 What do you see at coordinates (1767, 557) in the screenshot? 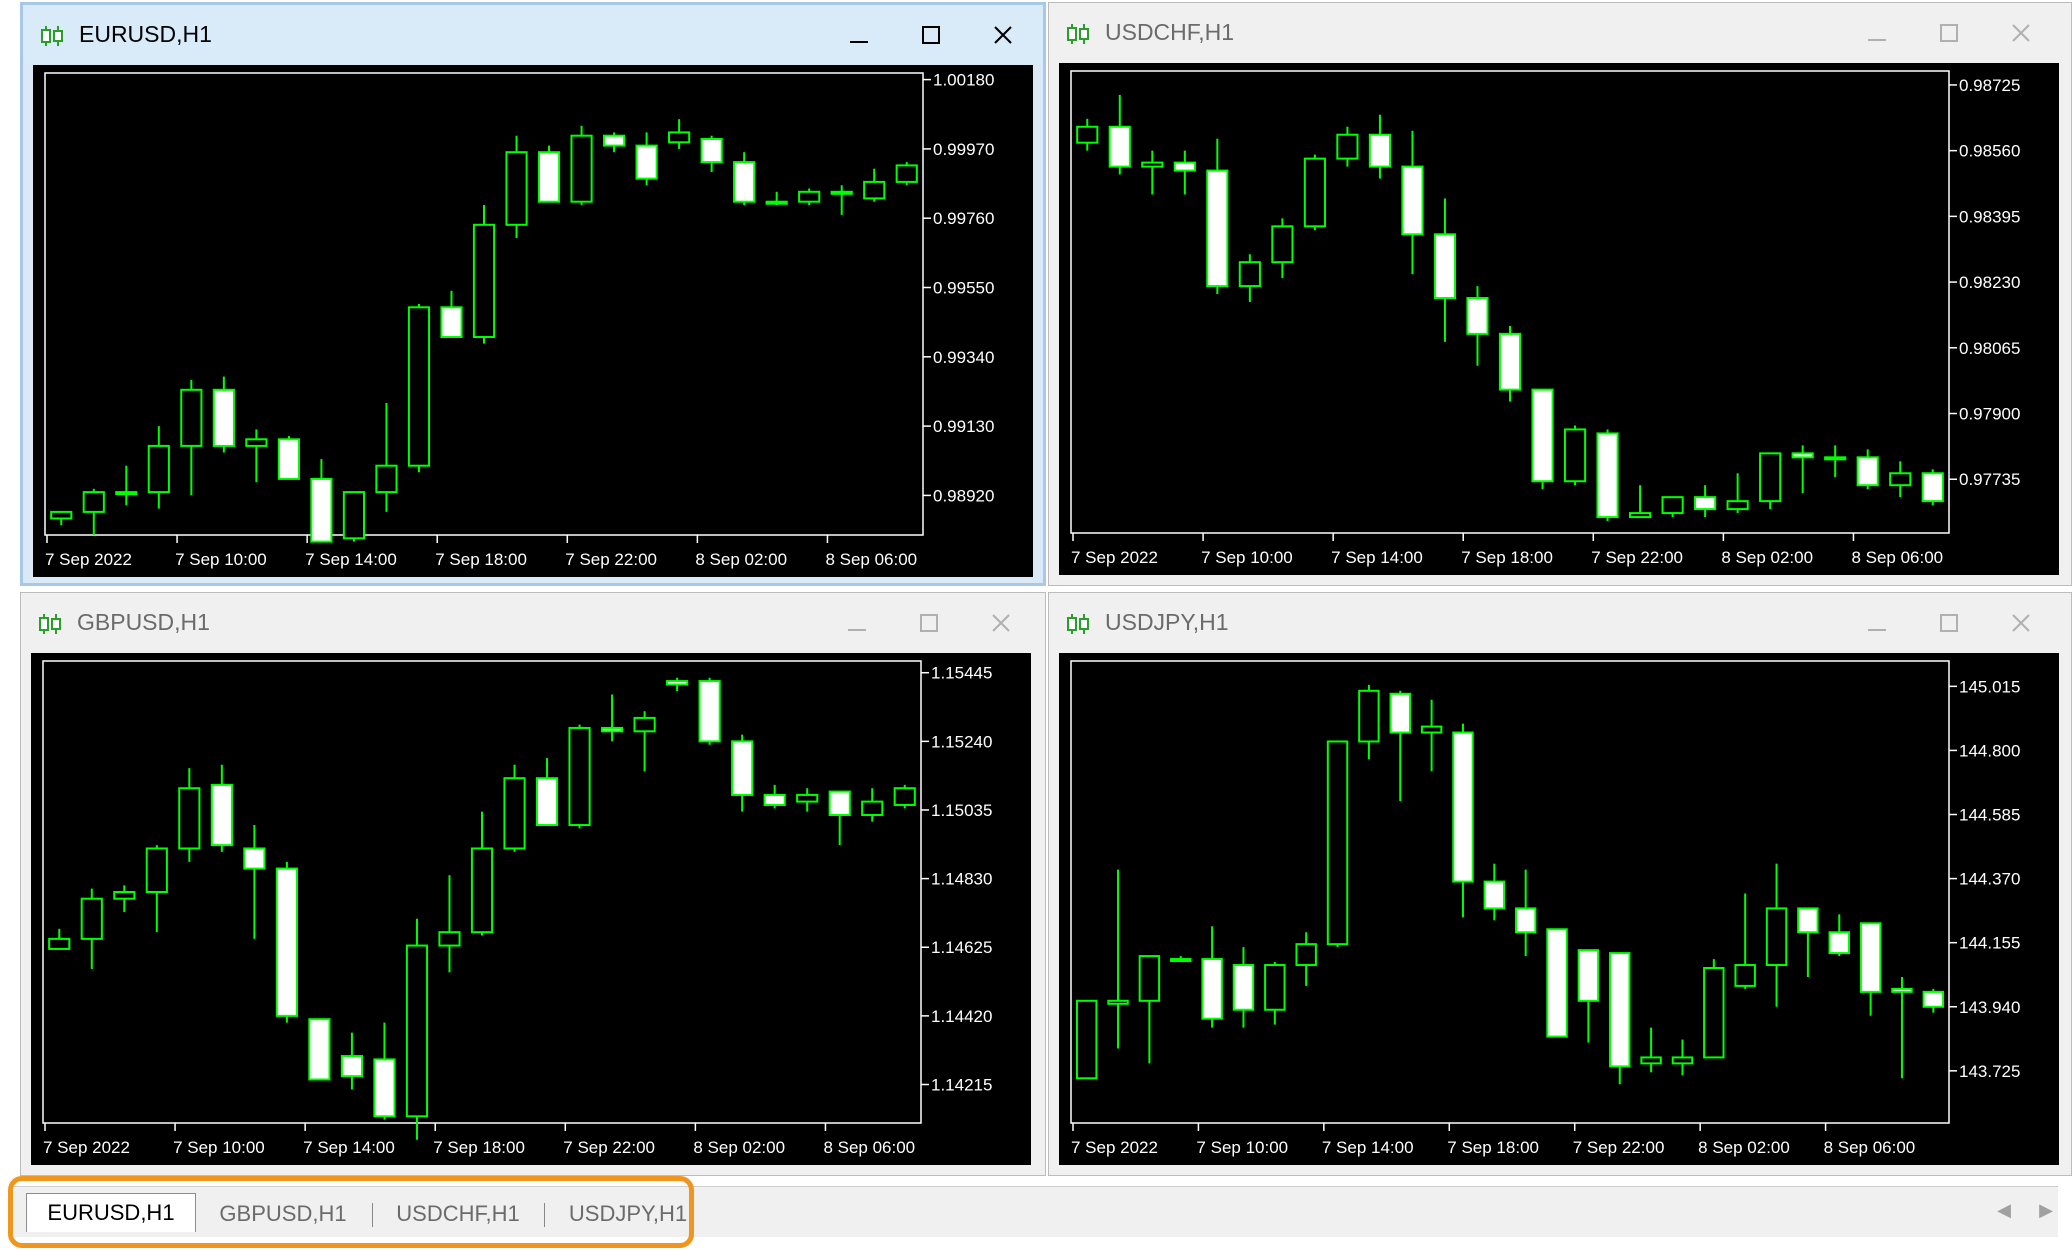
I see `time-label: 8 Sep 02:00` at bounding box center [1767, 557].